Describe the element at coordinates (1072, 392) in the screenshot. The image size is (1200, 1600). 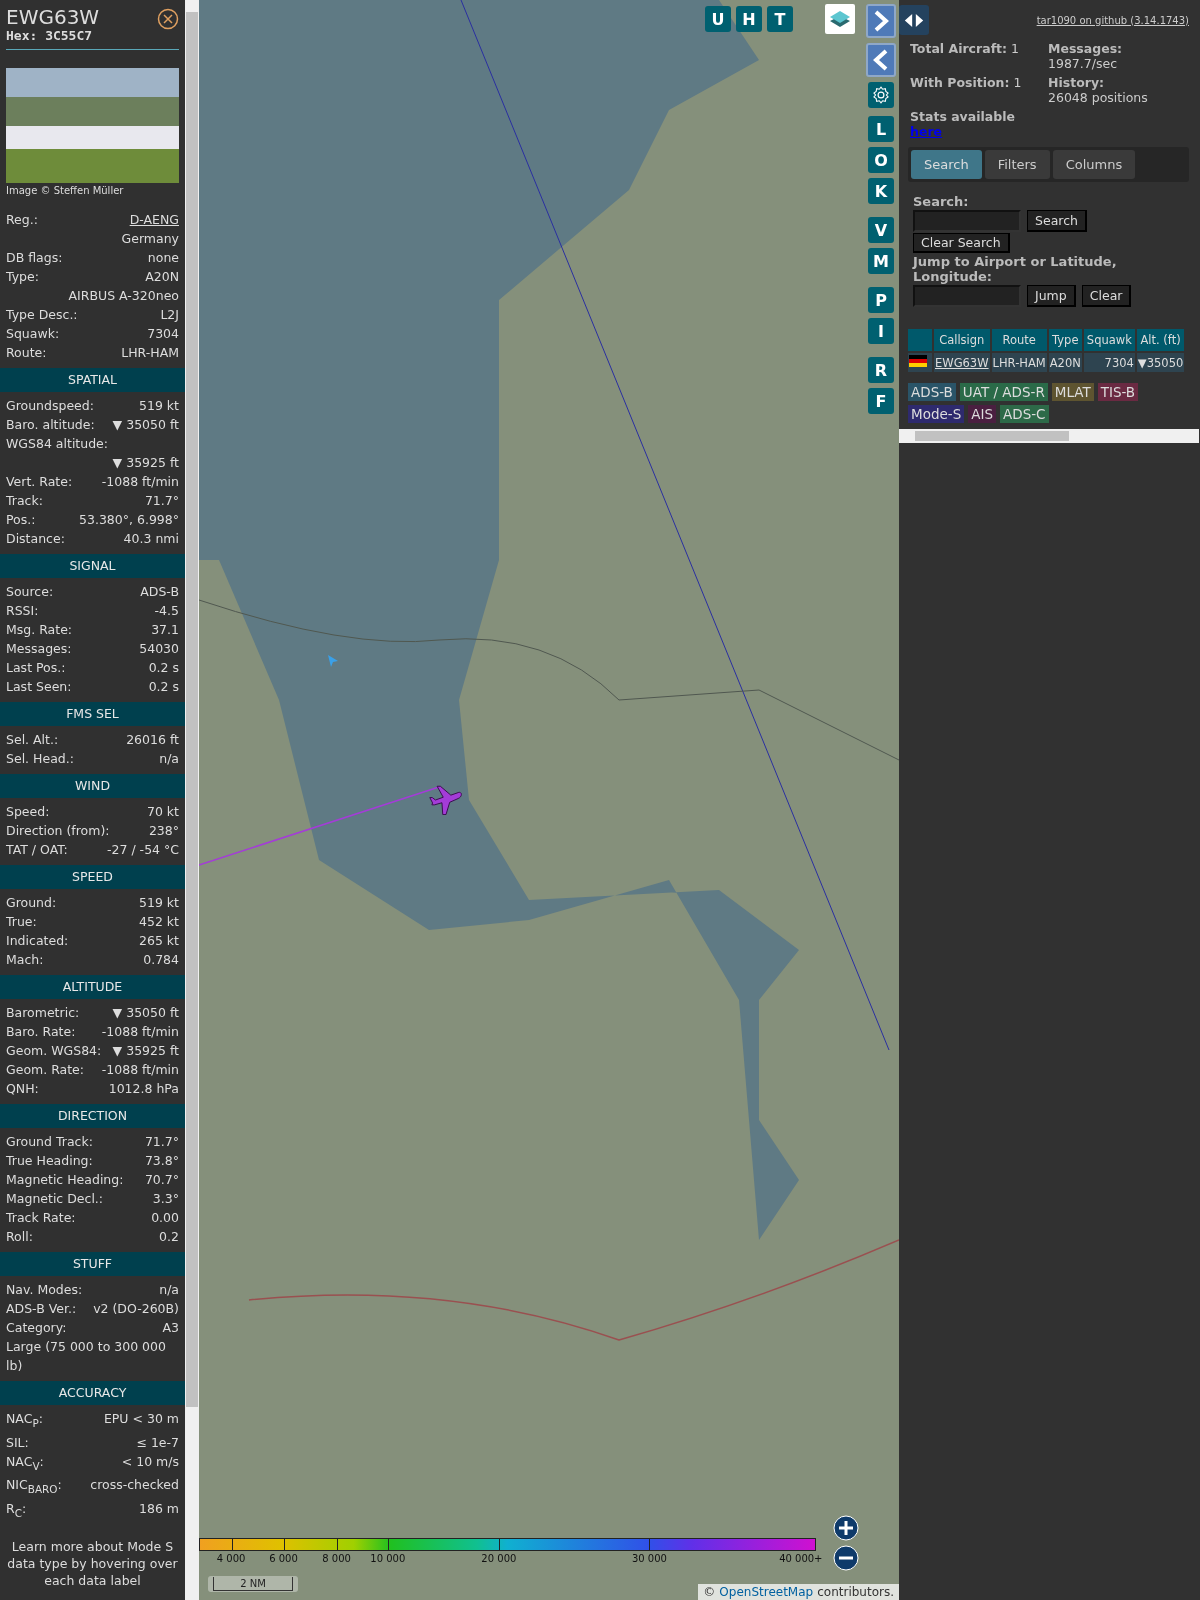
I see `source-tag: MLAT` at that location.